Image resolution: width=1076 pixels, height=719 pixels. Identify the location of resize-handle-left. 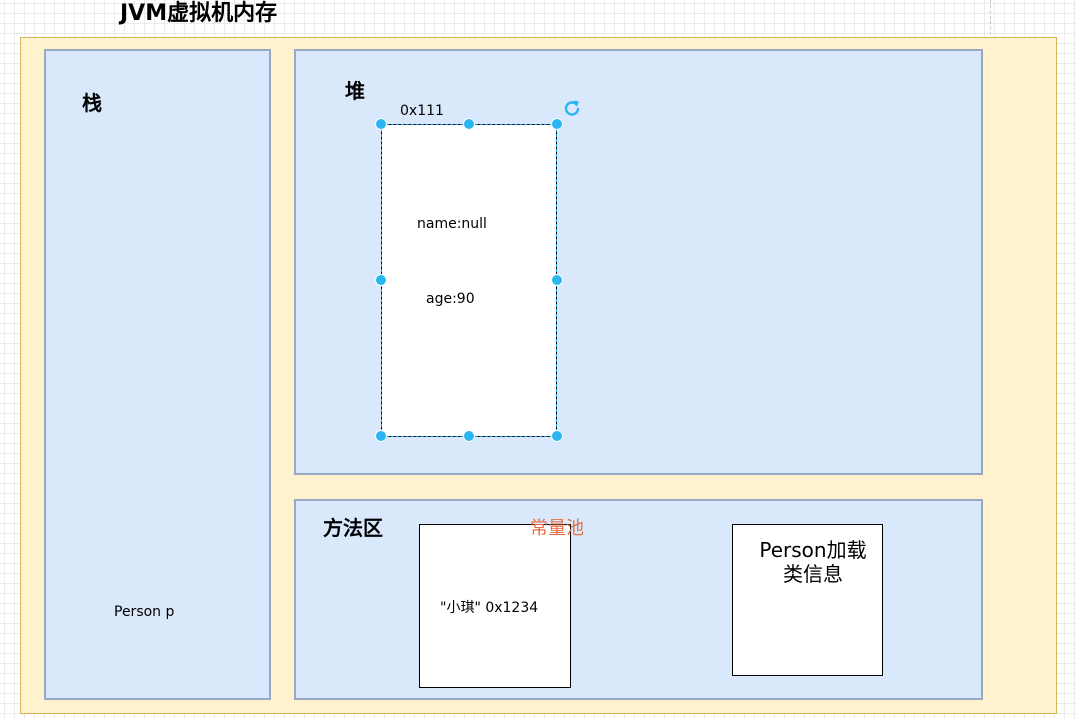
(381, 280).